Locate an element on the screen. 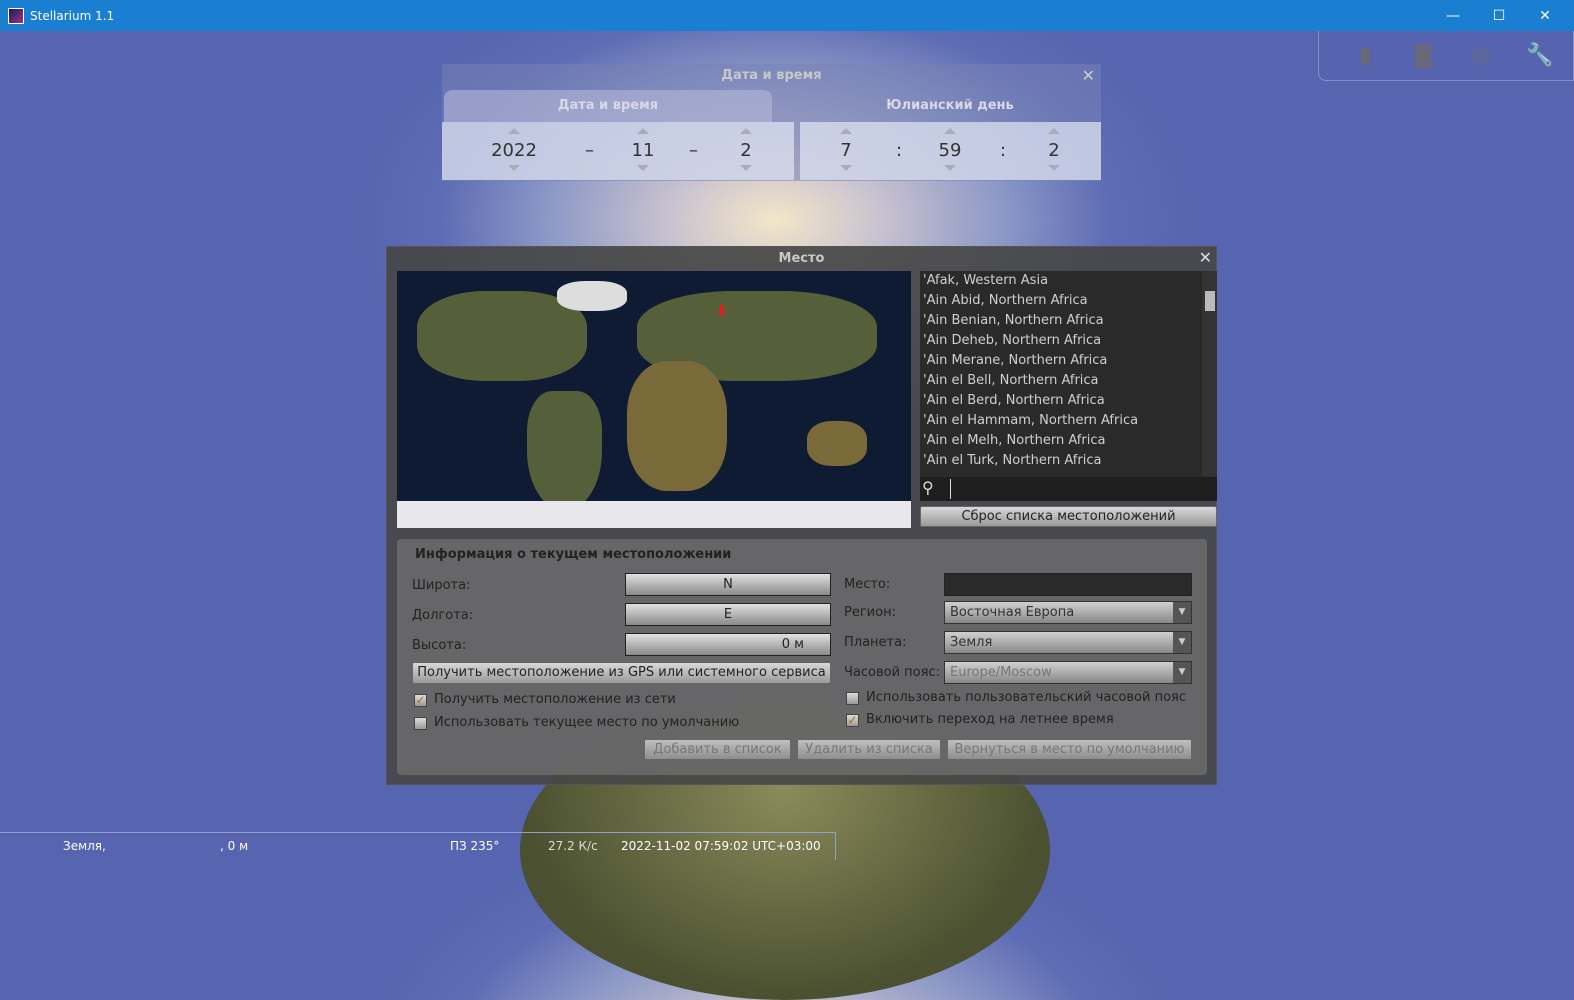 The image size is (1574, 1000). list-item: 'Ain Abid, Northern Africa is located at coordinates (1068, 301).